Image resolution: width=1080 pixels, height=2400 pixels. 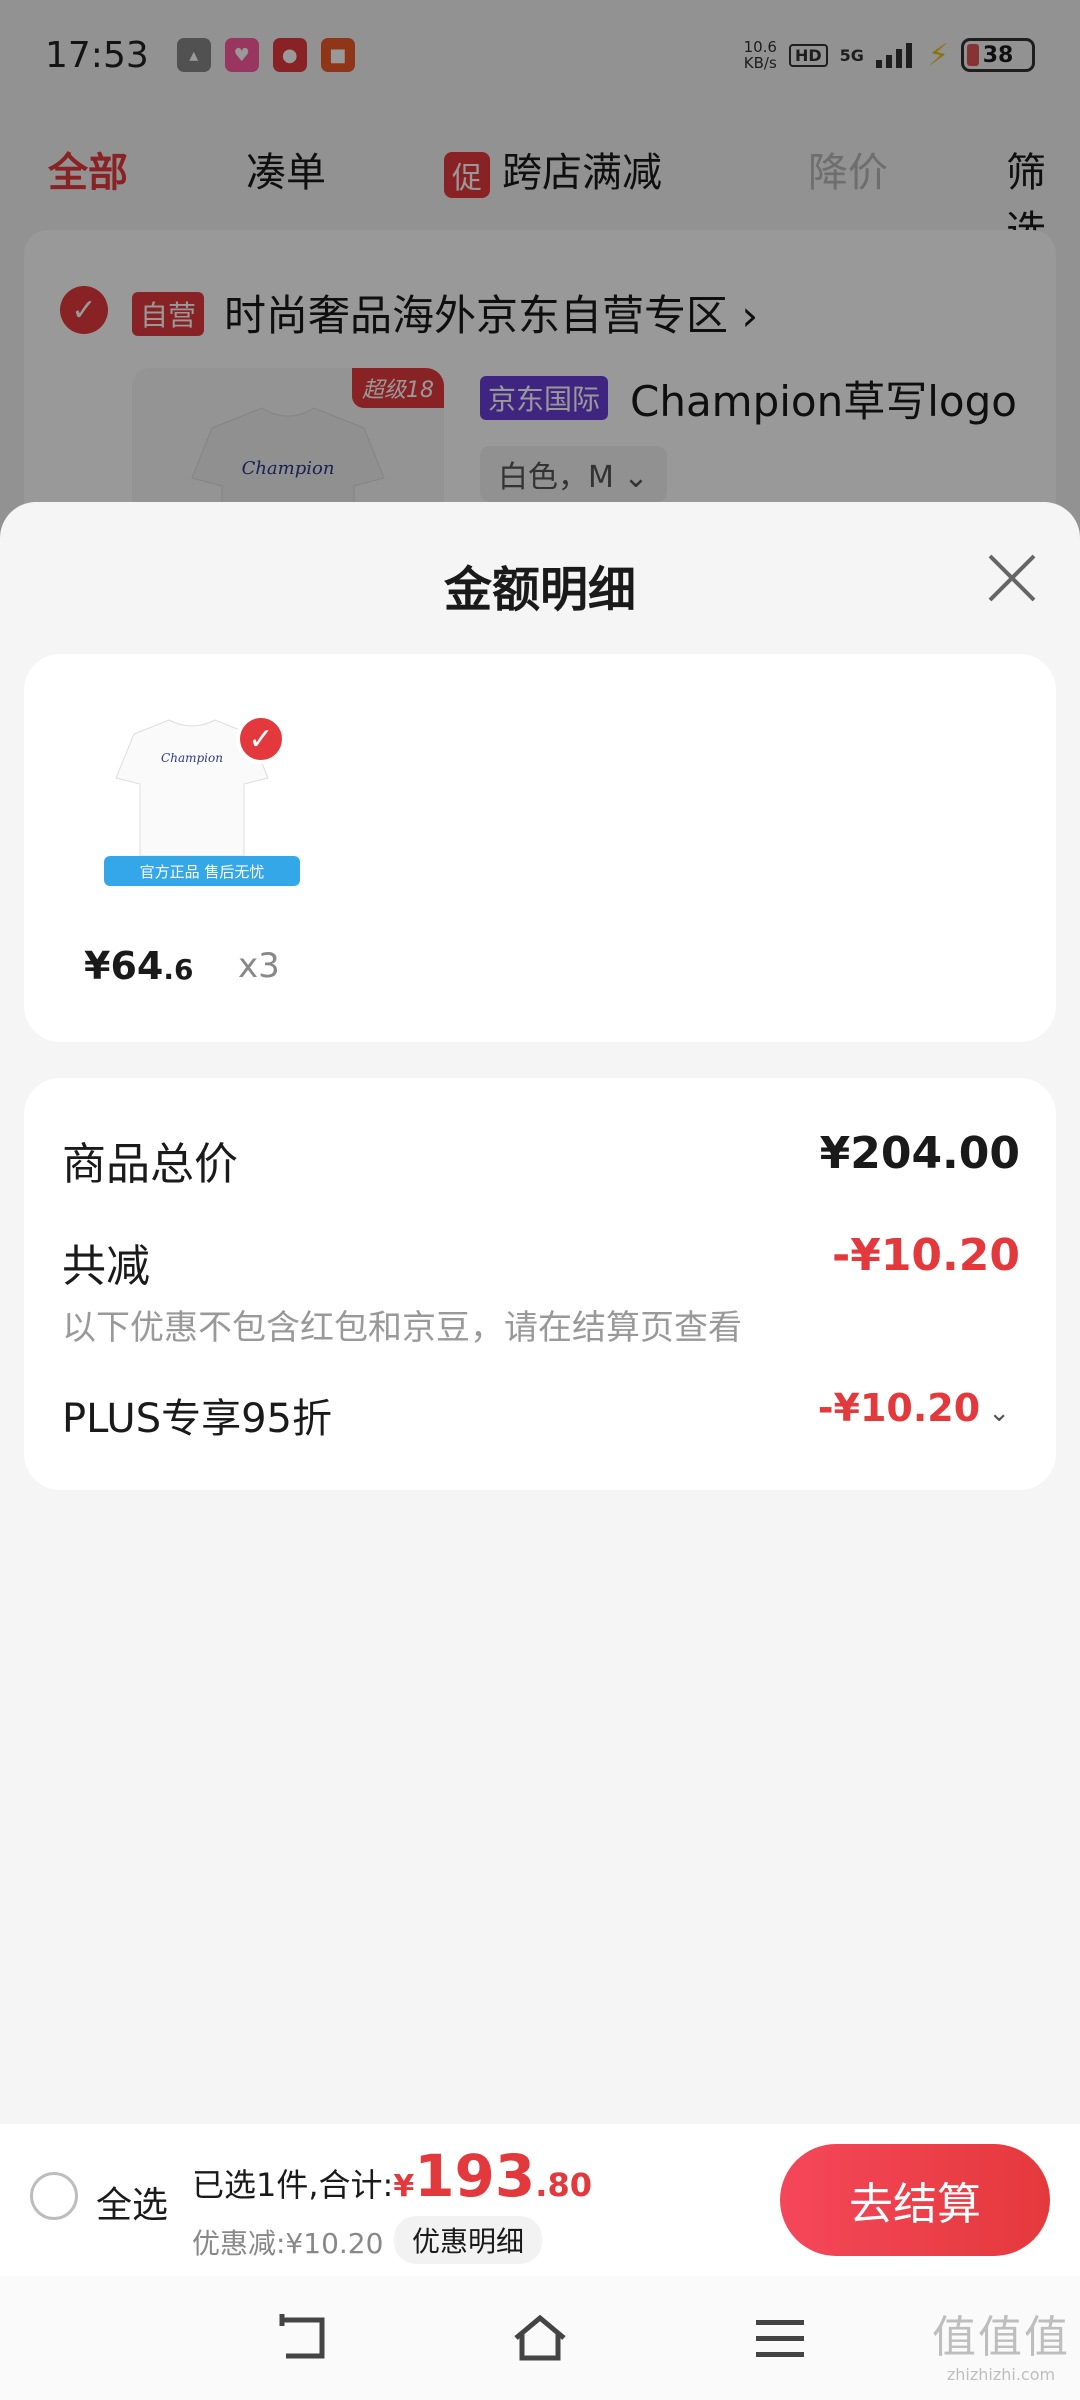 What do you see at coordinates (780, 2338) in the screenshot?
I see `menu-icon` at bounding box center [780, 2338].